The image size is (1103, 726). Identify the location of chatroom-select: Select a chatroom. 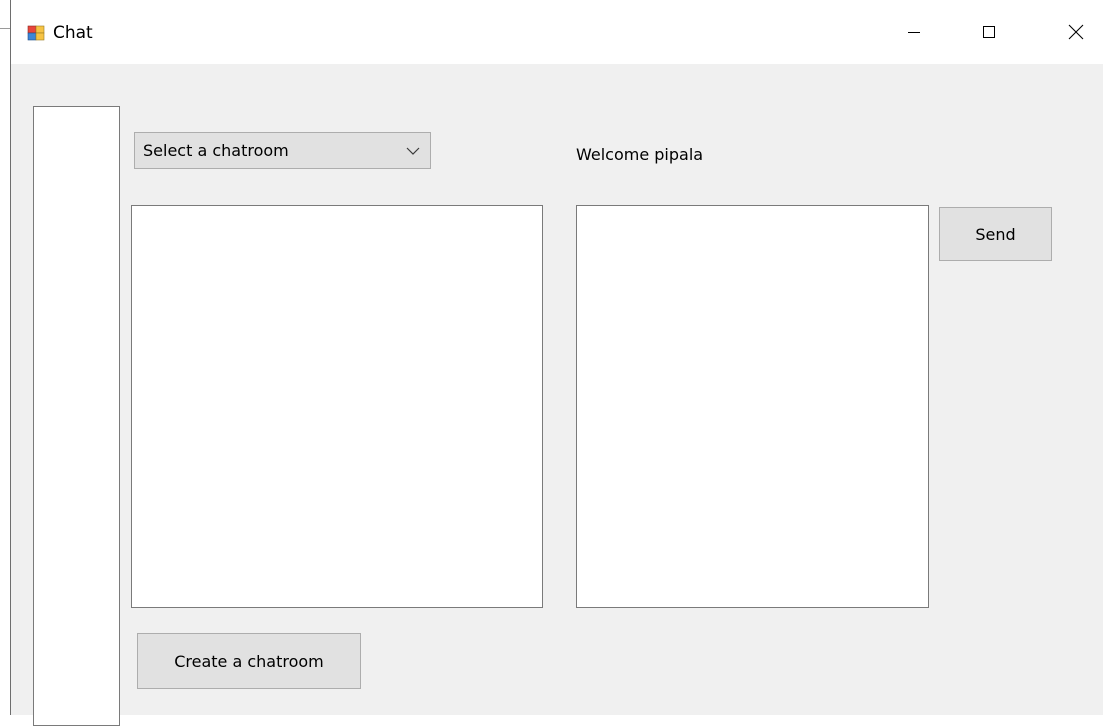
(282, 150).